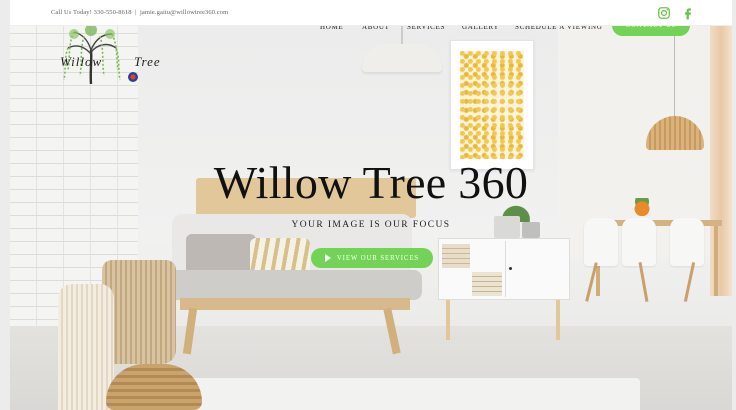  I want to click on instagram-icon, so click(664, 13).